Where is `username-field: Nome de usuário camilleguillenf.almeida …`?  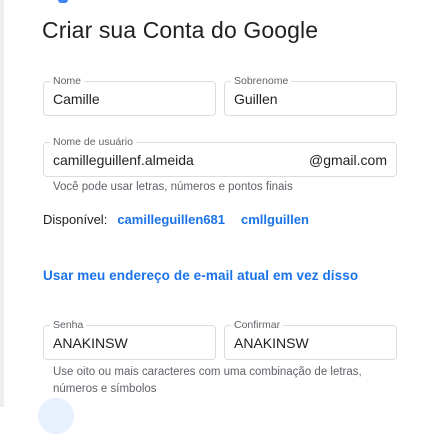 username-field: Nome de usuário camilleguillenf.almeida … is located at coordinates (220, 156).